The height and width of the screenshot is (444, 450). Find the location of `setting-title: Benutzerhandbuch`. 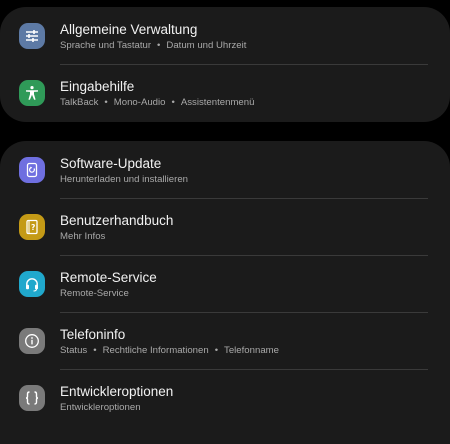

setting-title: Benutzerhandbuch is located at coordinates (117, 220).